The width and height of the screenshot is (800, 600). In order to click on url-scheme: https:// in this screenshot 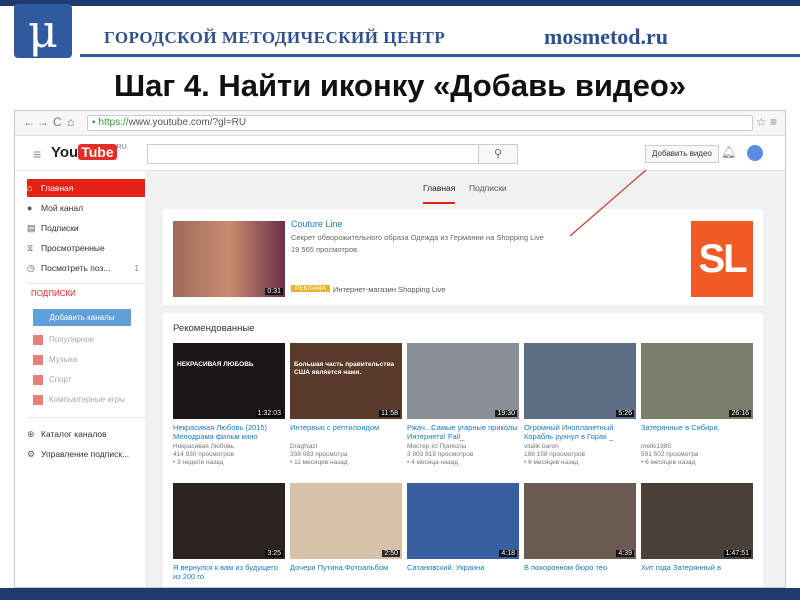, I will do `click(113, 122)`.